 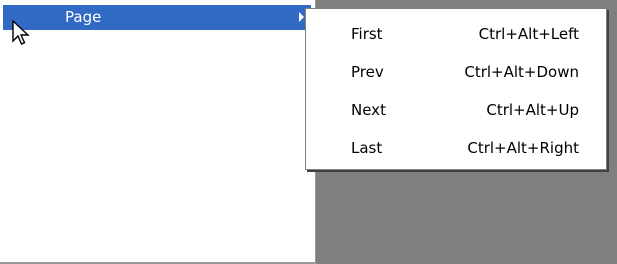 I want to click on menu-item-page-label: Page, so click(x=83, y=17).